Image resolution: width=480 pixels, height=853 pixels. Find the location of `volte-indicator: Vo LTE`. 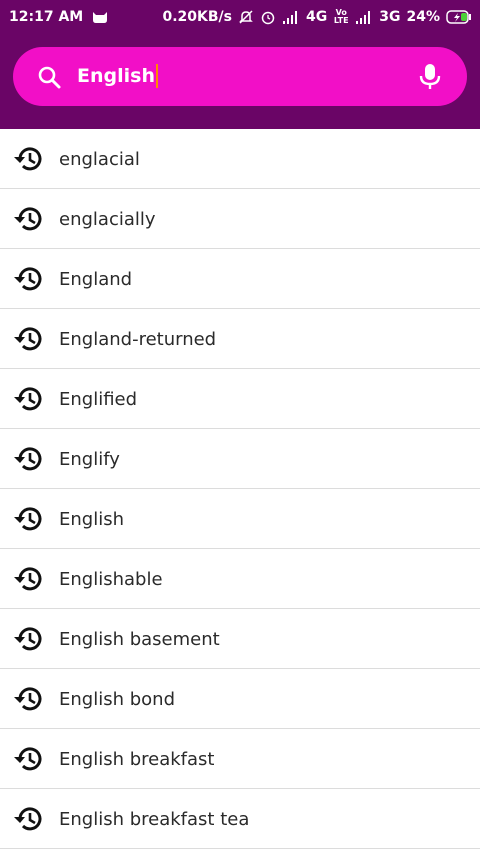

volte-indicator: Vo LTE is located at coordinates (341, 16).